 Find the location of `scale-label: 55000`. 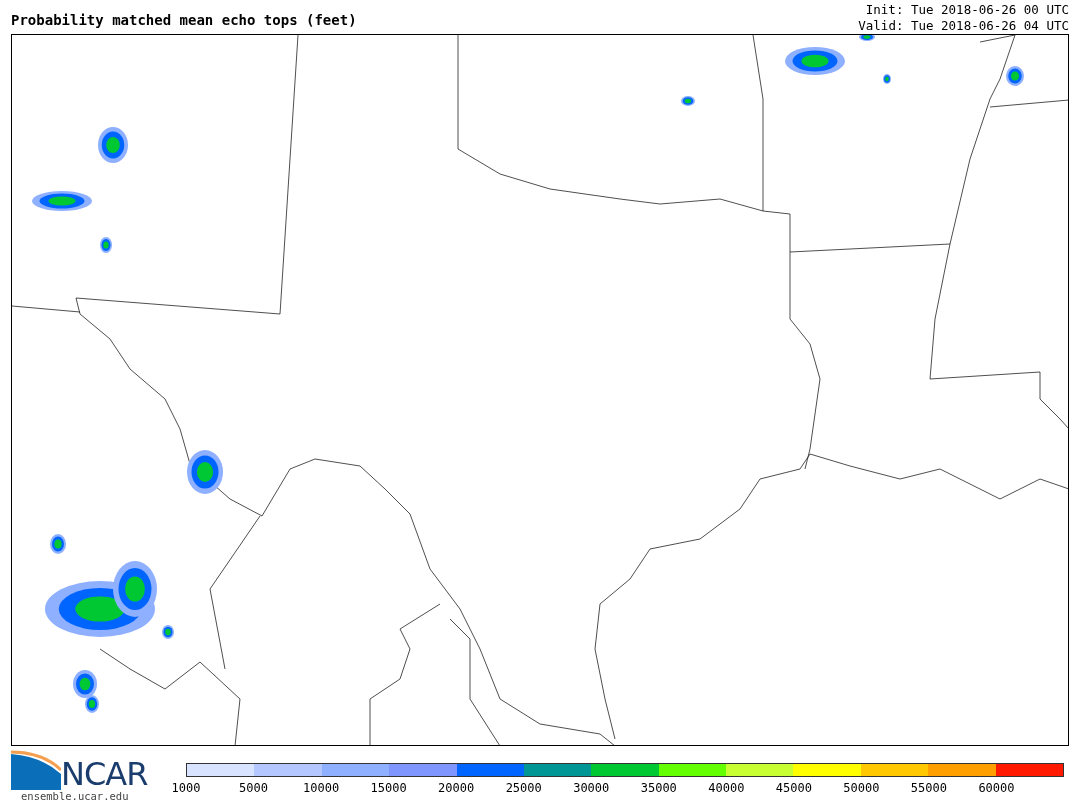

scale-label: 55000 is located at coordinates (928, 788).